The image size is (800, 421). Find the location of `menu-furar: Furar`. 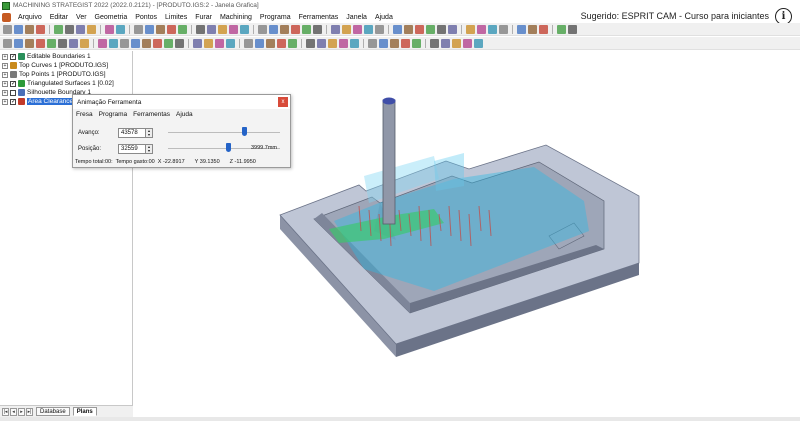

menu-furar: Furar is located at coordinates (203, 17).